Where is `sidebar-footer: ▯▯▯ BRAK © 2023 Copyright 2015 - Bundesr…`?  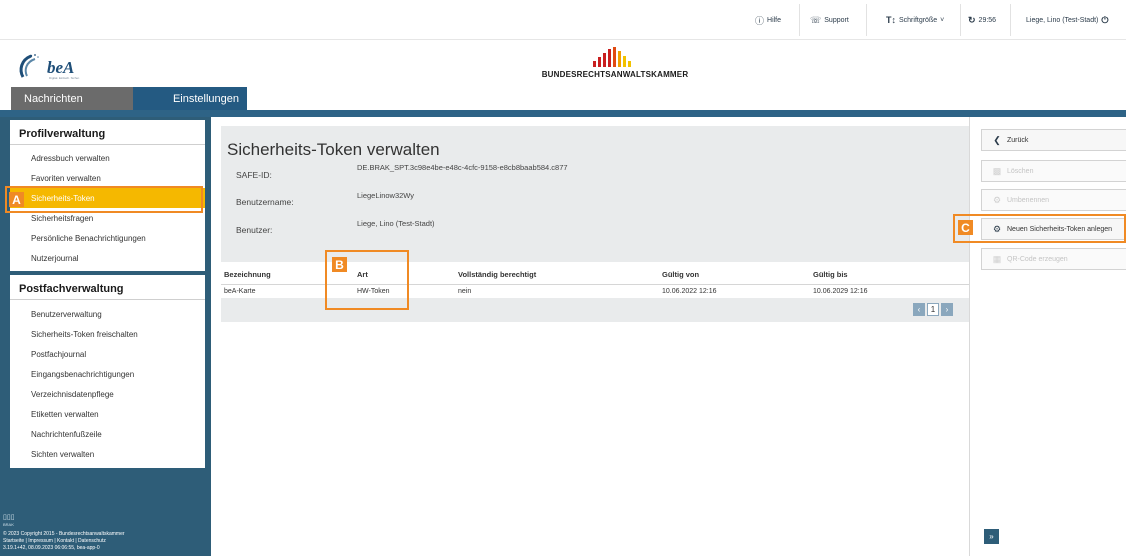
sidebar-footer: ▯▯▯ BRAK © 2023 Copyright 2015 - Bundesr… is located at coordinates (105, 533).